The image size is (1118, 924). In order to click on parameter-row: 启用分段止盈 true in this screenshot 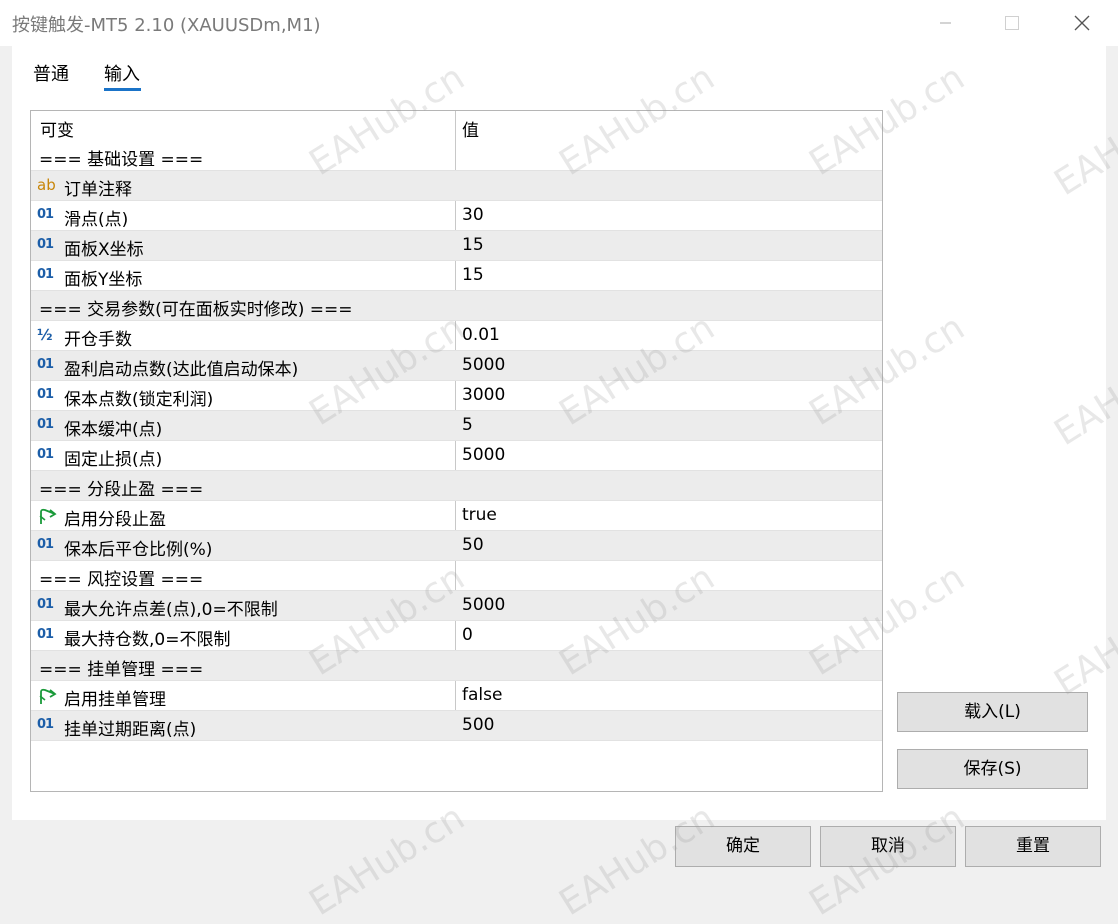, I will do `click(456, 516)`.